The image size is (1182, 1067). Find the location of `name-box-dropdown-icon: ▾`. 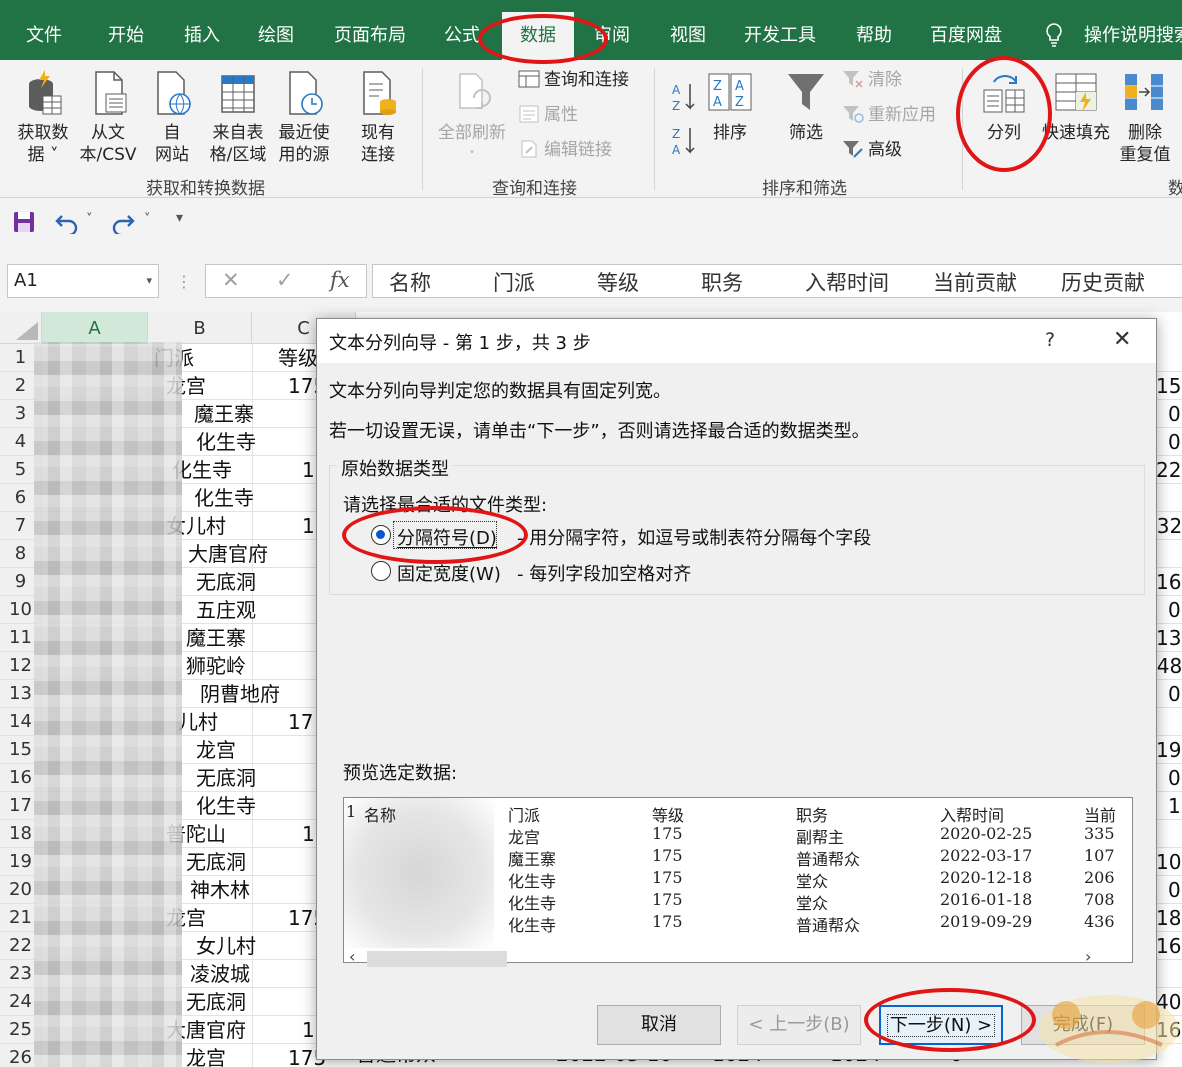

name-box-dropdown-icon: ▾ is located at coordinates (149, 281).